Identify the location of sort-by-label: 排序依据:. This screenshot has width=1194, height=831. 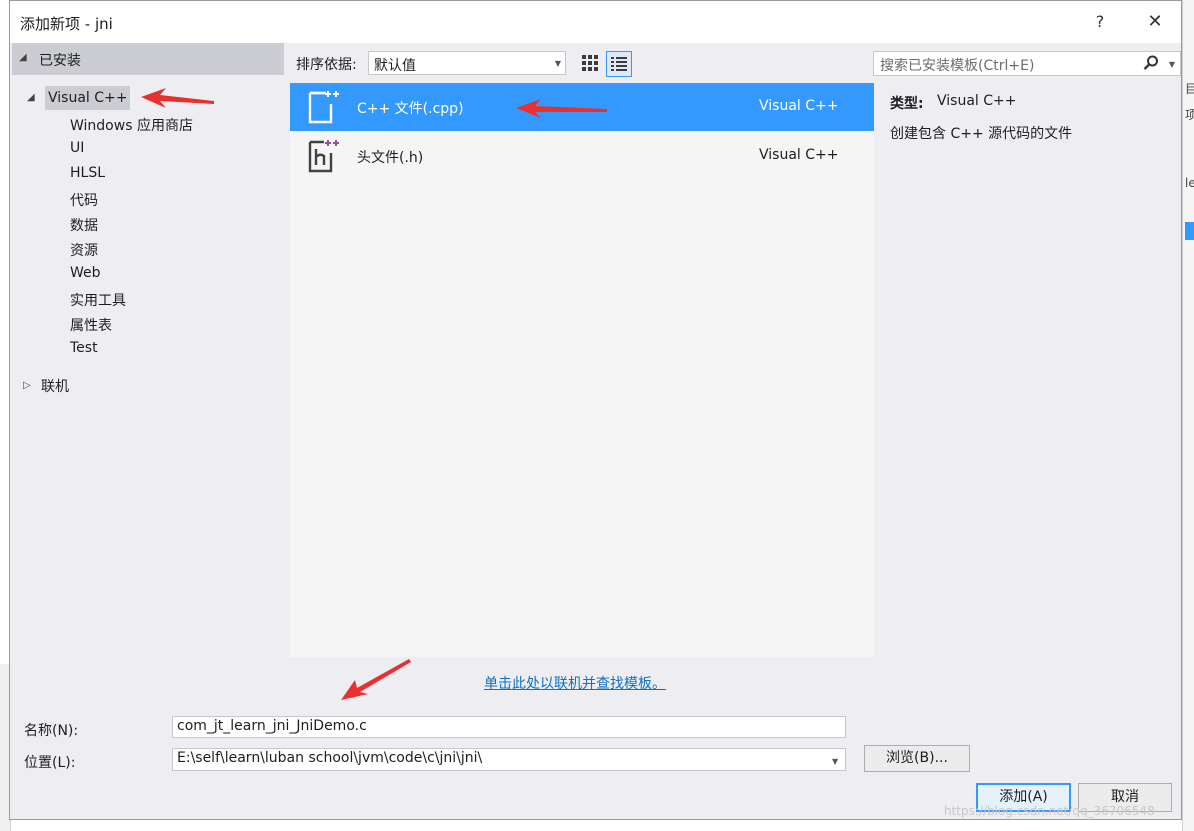
(326, 65).